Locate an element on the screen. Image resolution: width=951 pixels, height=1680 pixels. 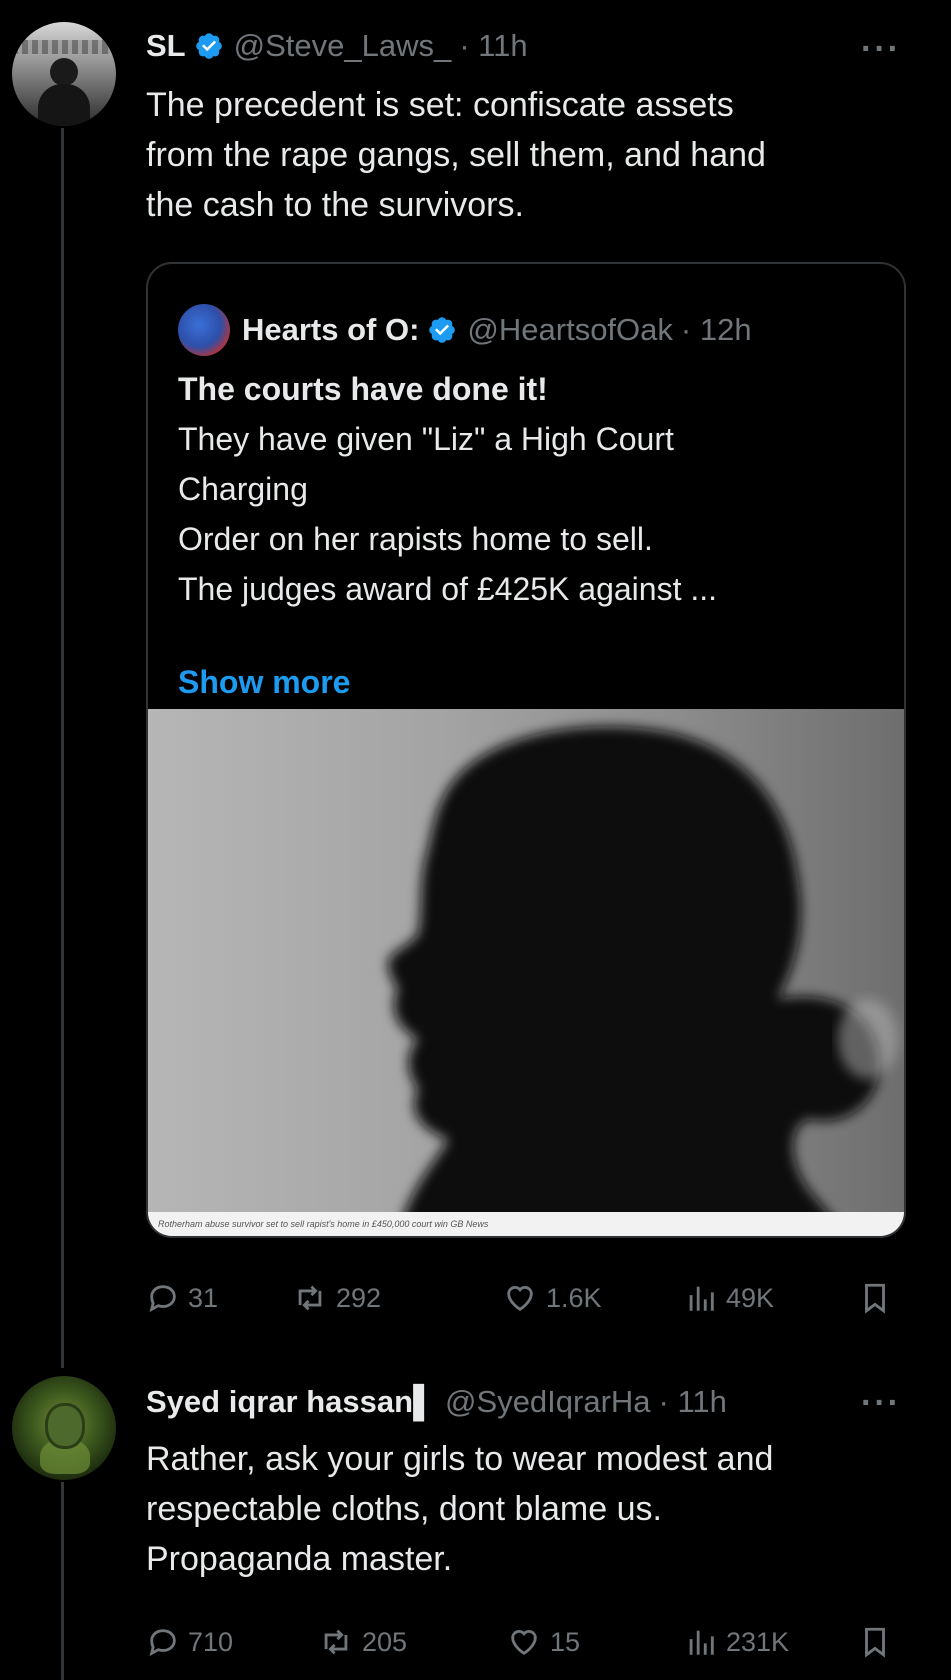
quoted-timestamp: · 12h is located at coordinates (716, 330).